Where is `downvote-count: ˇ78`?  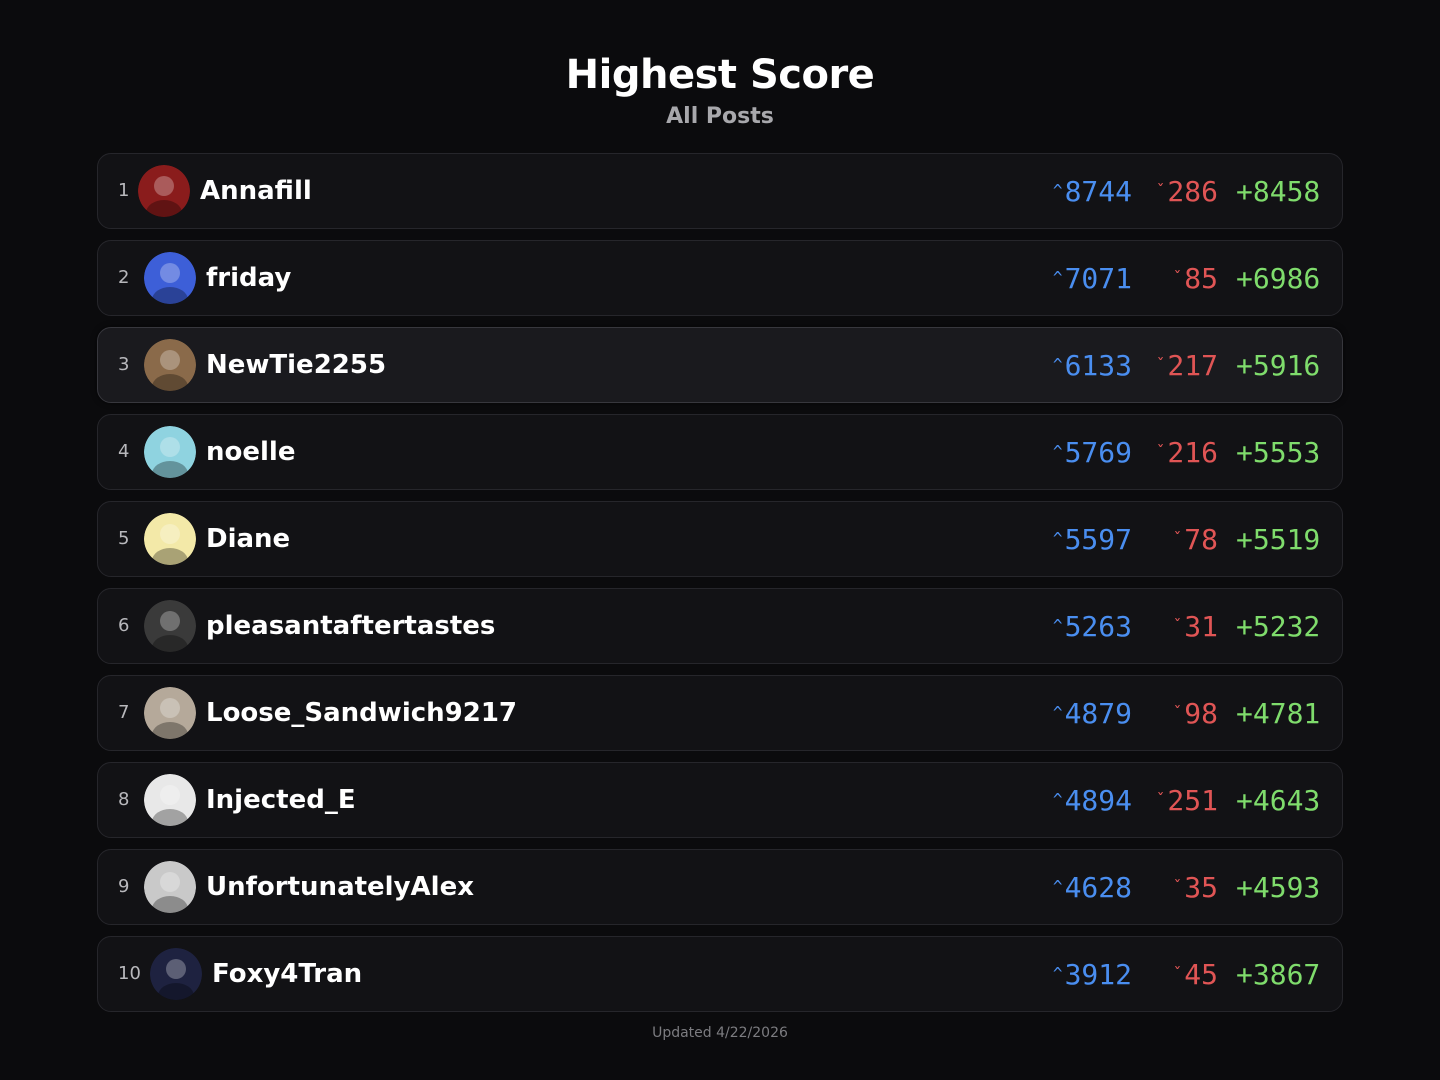
downvote-count: ˇ78 is located at coordinates (1185, 539).